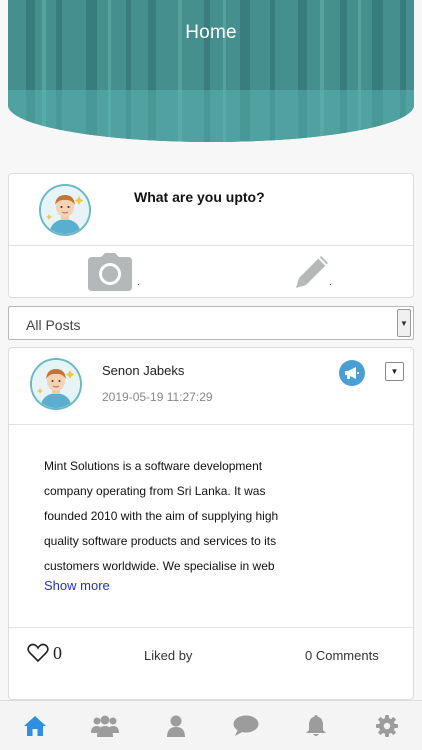 The width and height of the screenshot is (422, 750). Describe the element at coordinates (211, 32) in the screenshot. I see `page-title: Home` at that location.